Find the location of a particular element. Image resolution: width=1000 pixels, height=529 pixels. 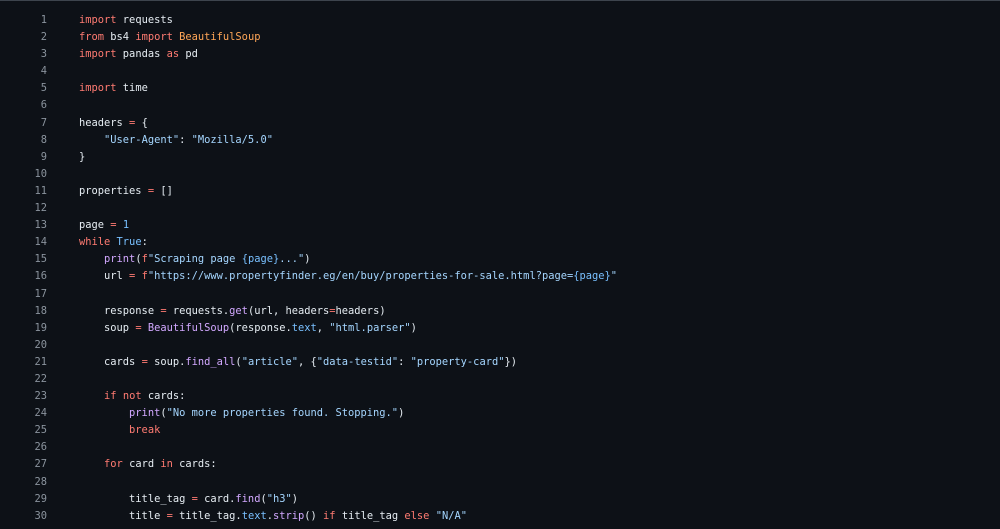

line-code: "User-Agent": "Mozilla/5.0" is located at coordinates (176, 140).